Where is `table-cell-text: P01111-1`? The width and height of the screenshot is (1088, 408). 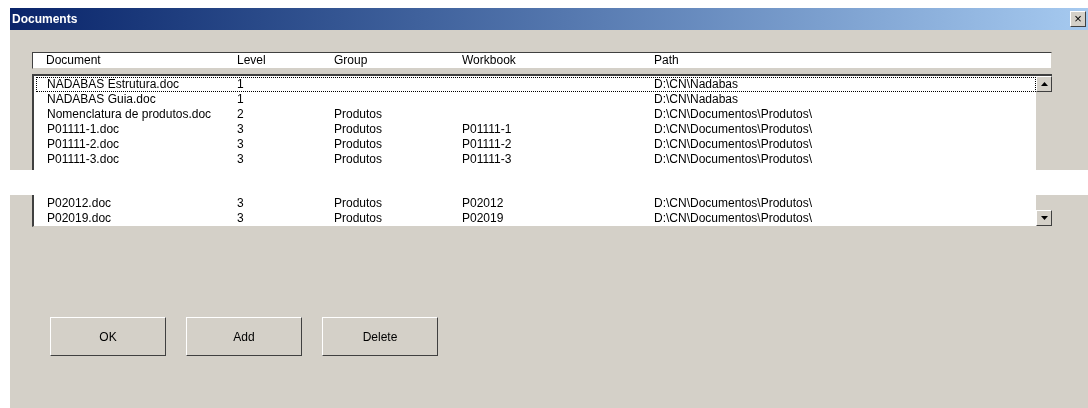
table-cell-text: P01111-1 is located at coordinates (487, 129).